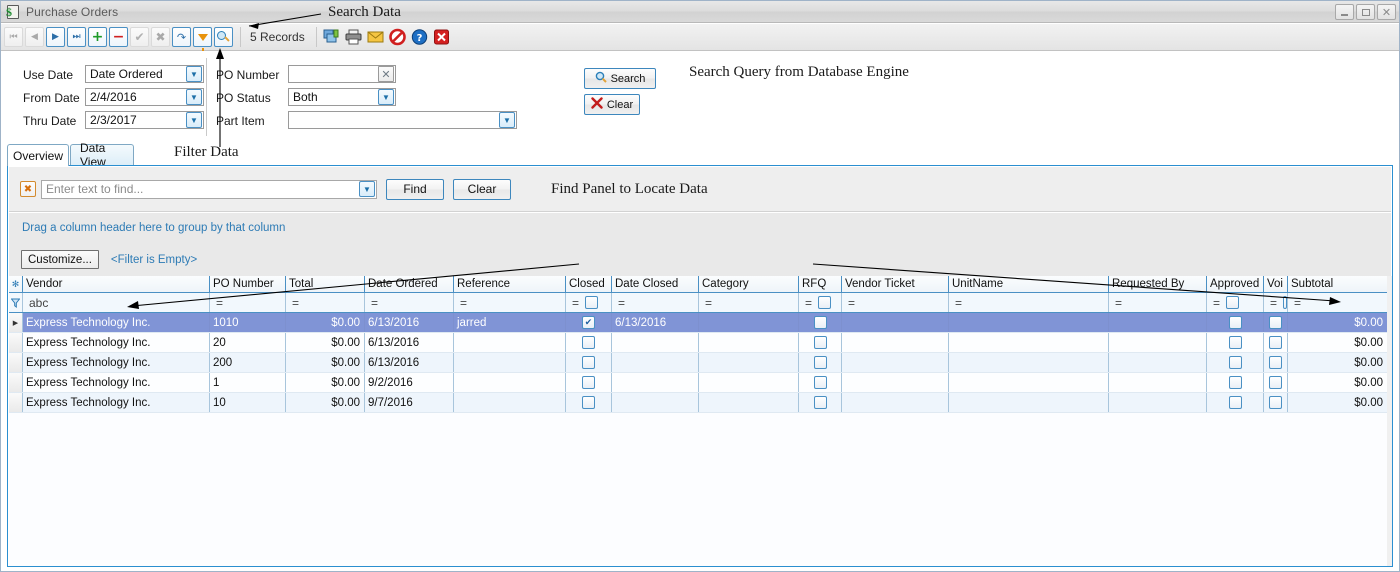 The image size is (1400, 572). Describe the element at coordinates (102, 155) in the screenshot. I see `tab-data-view: Data View` at that location.